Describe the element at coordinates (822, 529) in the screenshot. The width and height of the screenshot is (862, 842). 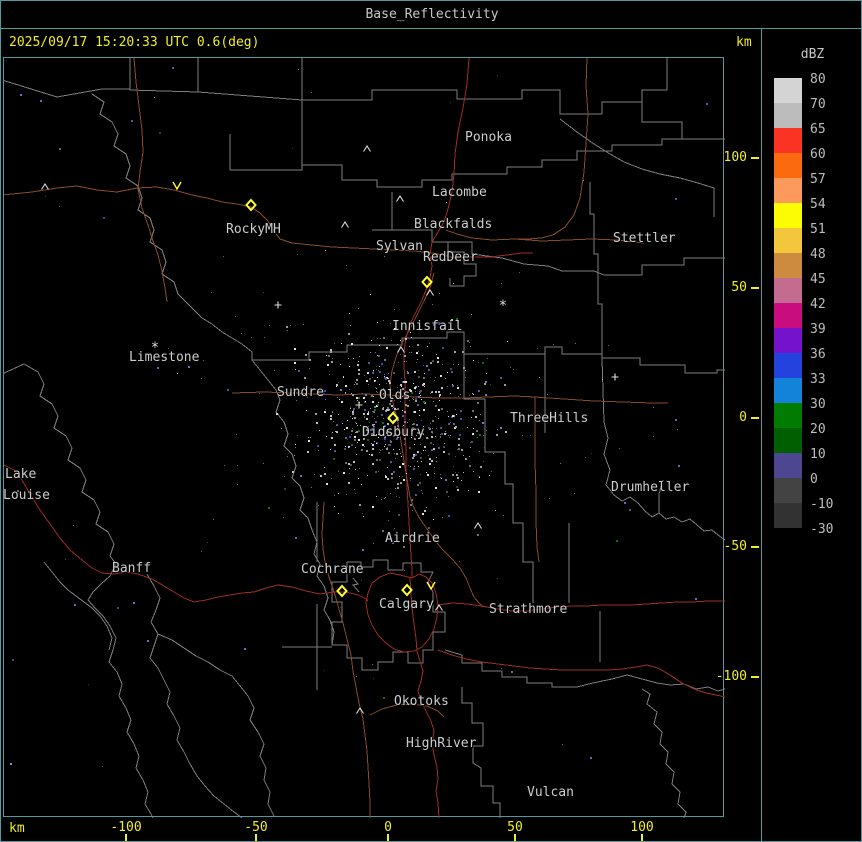
I see `legend-value-label: -30` at that location.